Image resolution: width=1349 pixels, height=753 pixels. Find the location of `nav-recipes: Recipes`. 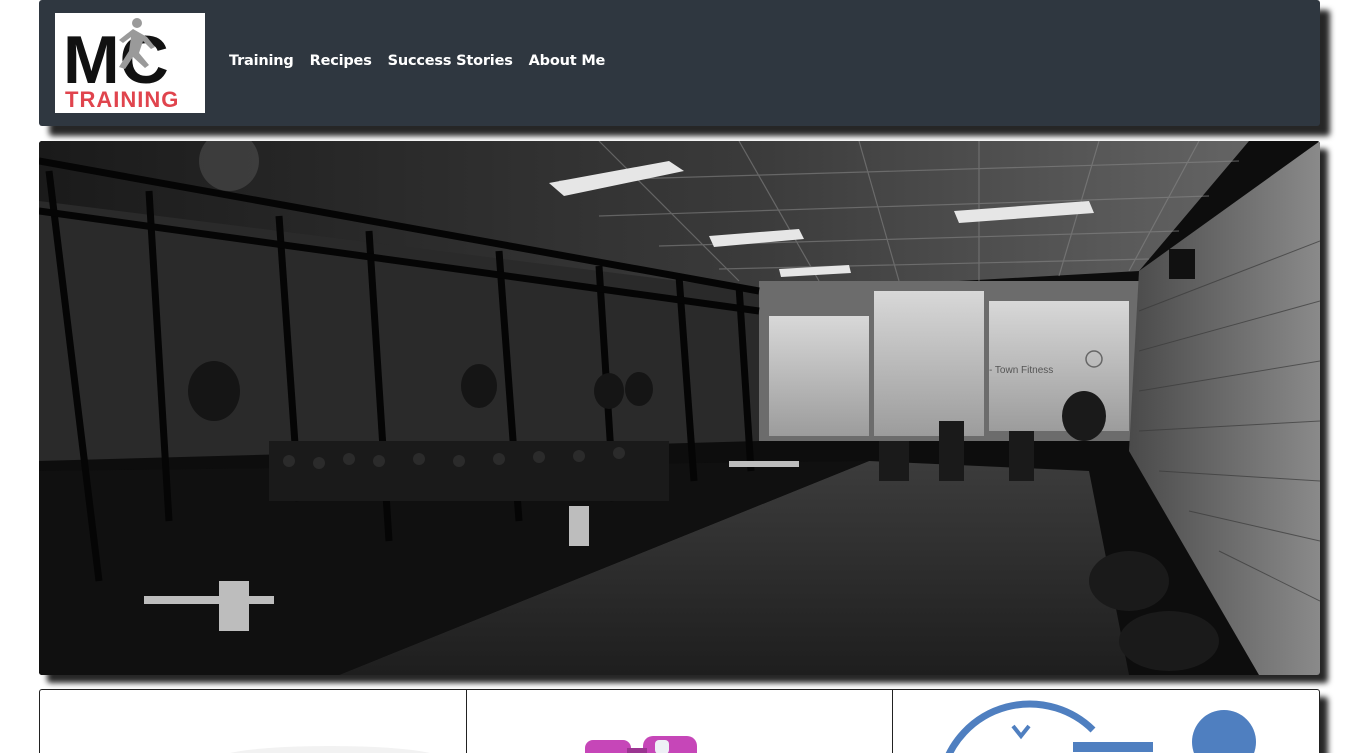

nav-recipes: Recipes is located at coordinates (341, 61).